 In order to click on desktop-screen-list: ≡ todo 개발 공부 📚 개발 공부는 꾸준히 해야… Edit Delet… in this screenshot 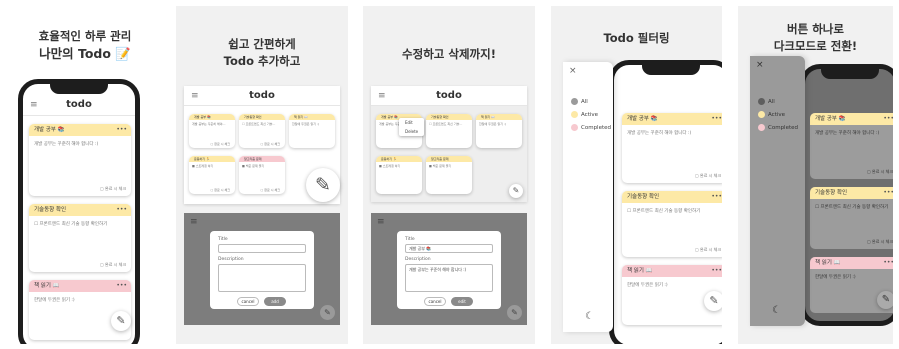, I will do `click(449, 144)`.